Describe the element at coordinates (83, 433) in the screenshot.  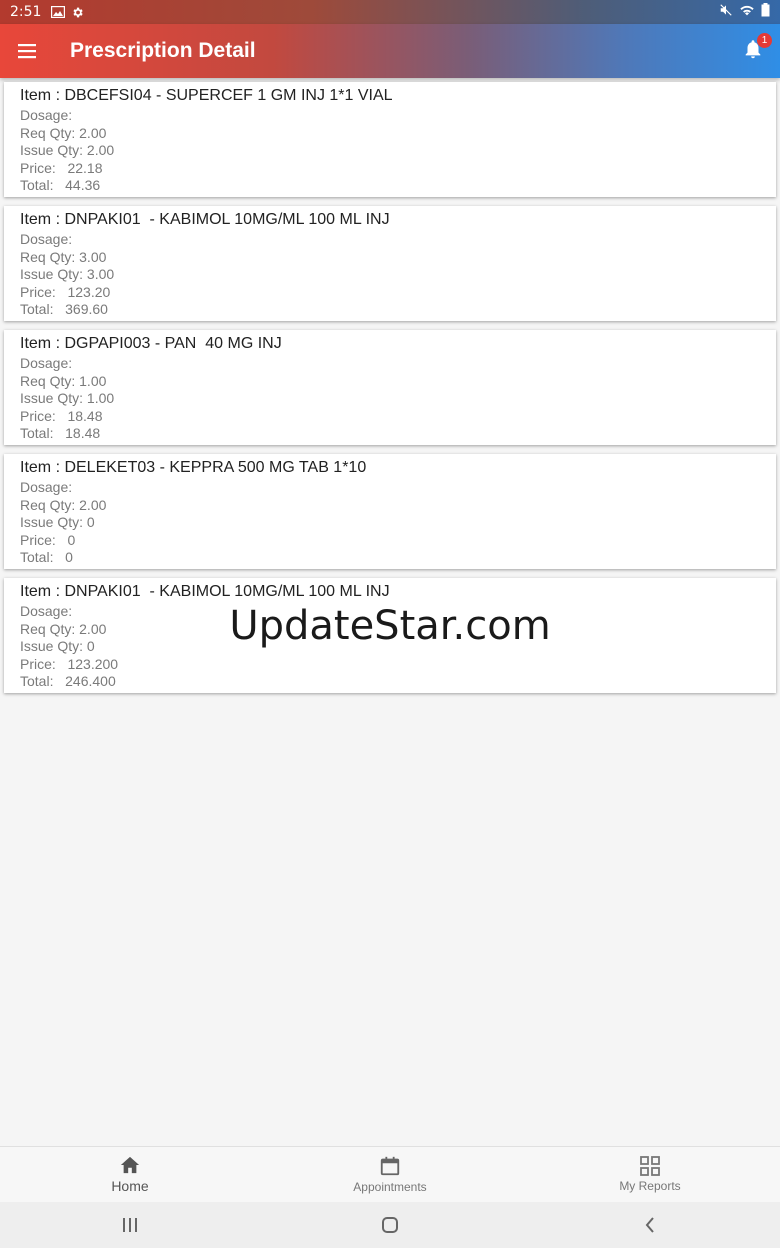
I see `total-value: 18.48` at that location.